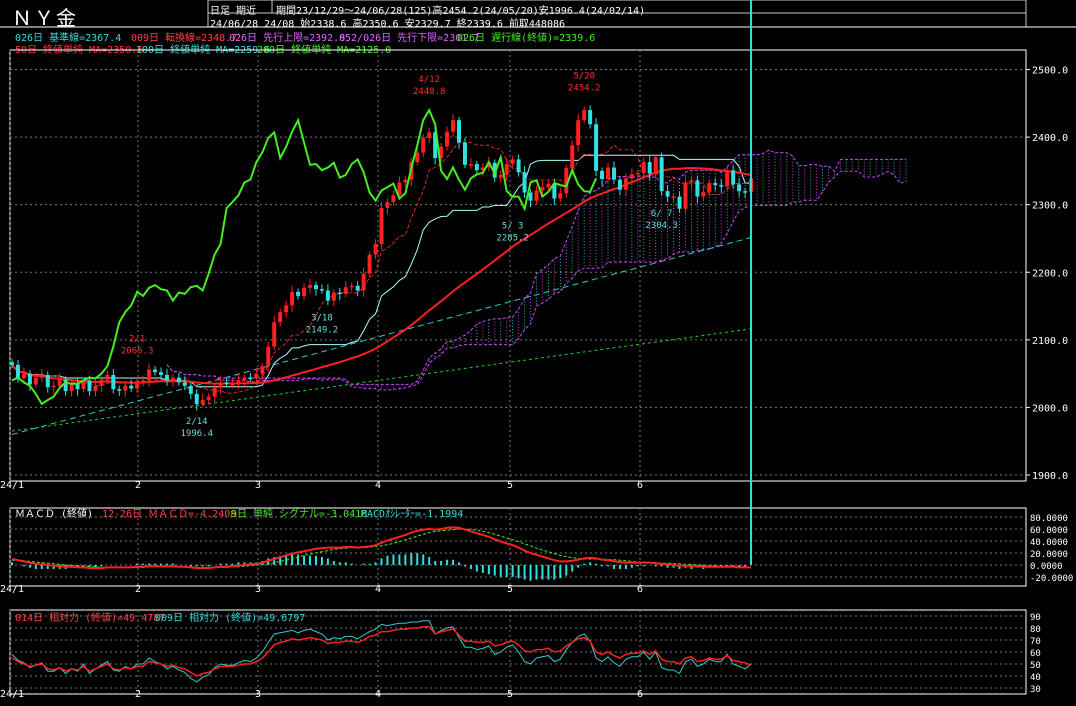 The image size is (1076, 706). I want to click on annotation-value: 2304.3, so click(661, 226).